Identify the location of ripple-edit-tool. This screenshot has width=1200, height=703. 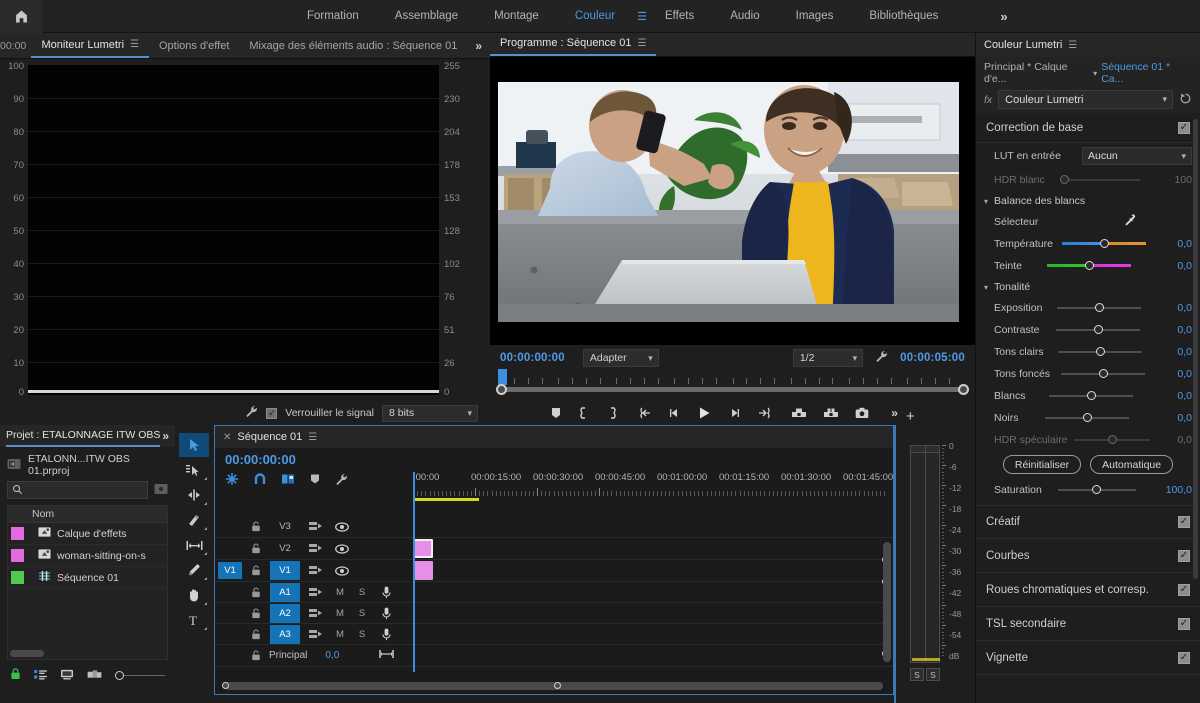
(194, 495).